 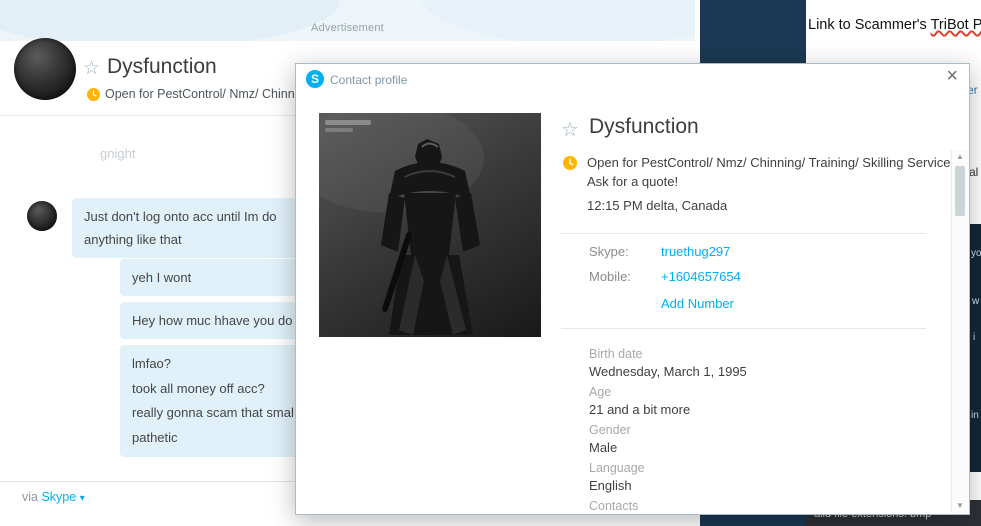 I want to click on profile-local-time: 12:15 PM delta, Canada, so click(x=657, y=205).